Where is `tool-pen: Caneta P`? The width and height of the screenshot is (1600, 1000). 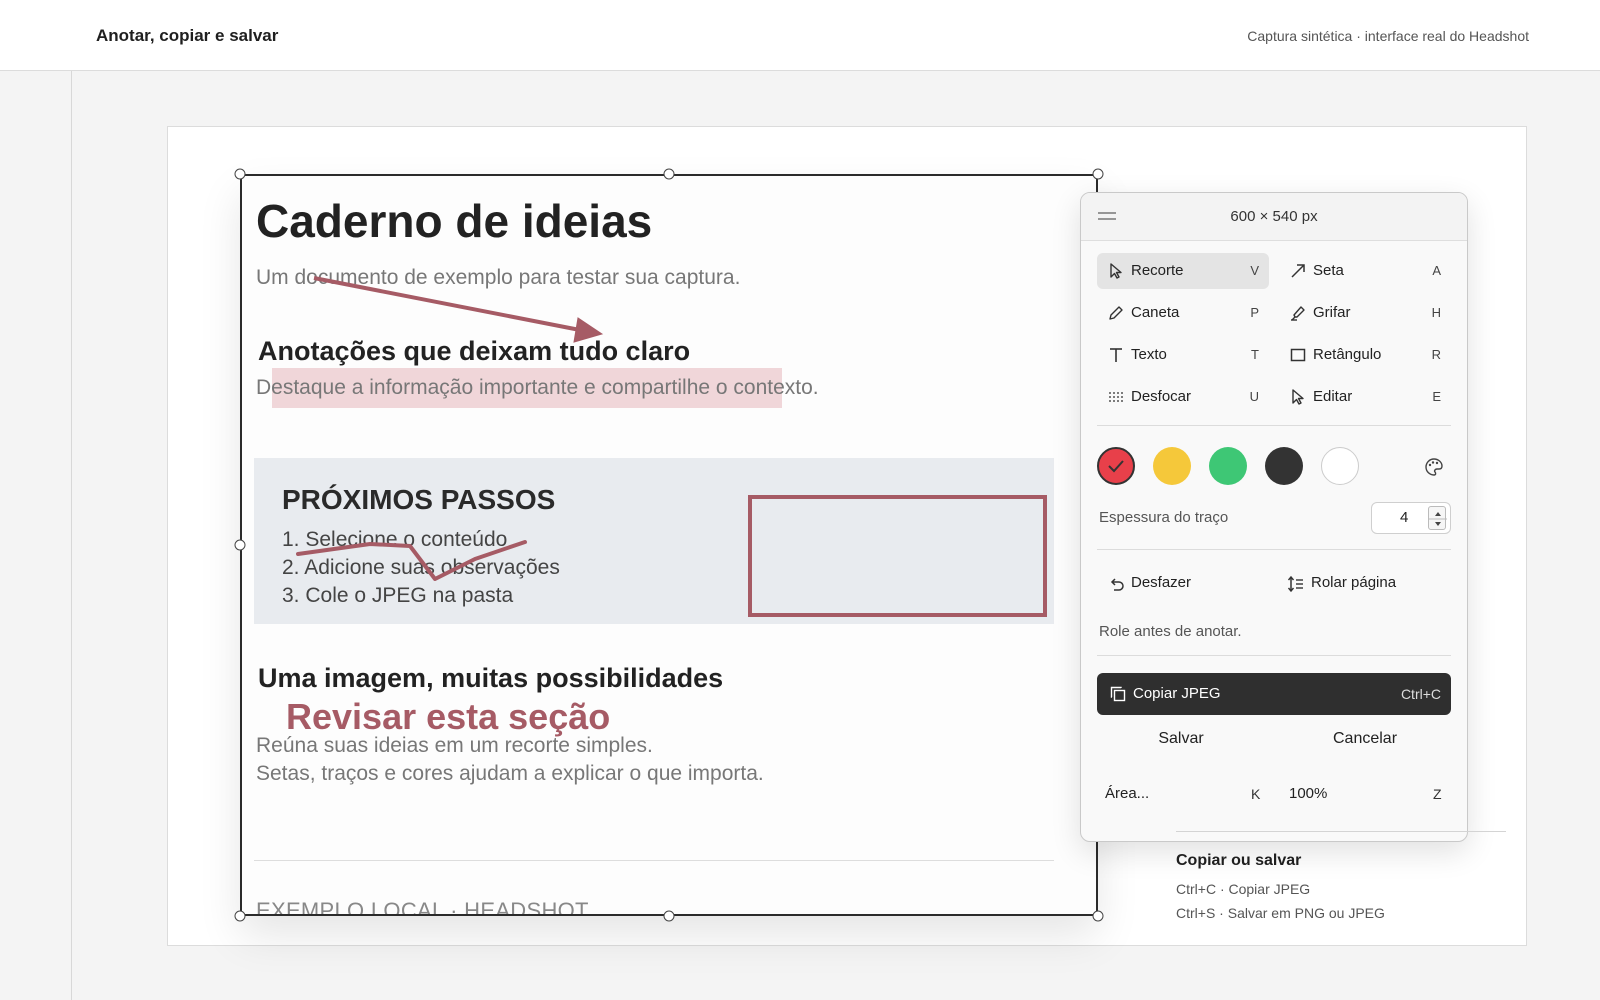 tool-pen: Caneta P is located at coordinates (1183, 313).